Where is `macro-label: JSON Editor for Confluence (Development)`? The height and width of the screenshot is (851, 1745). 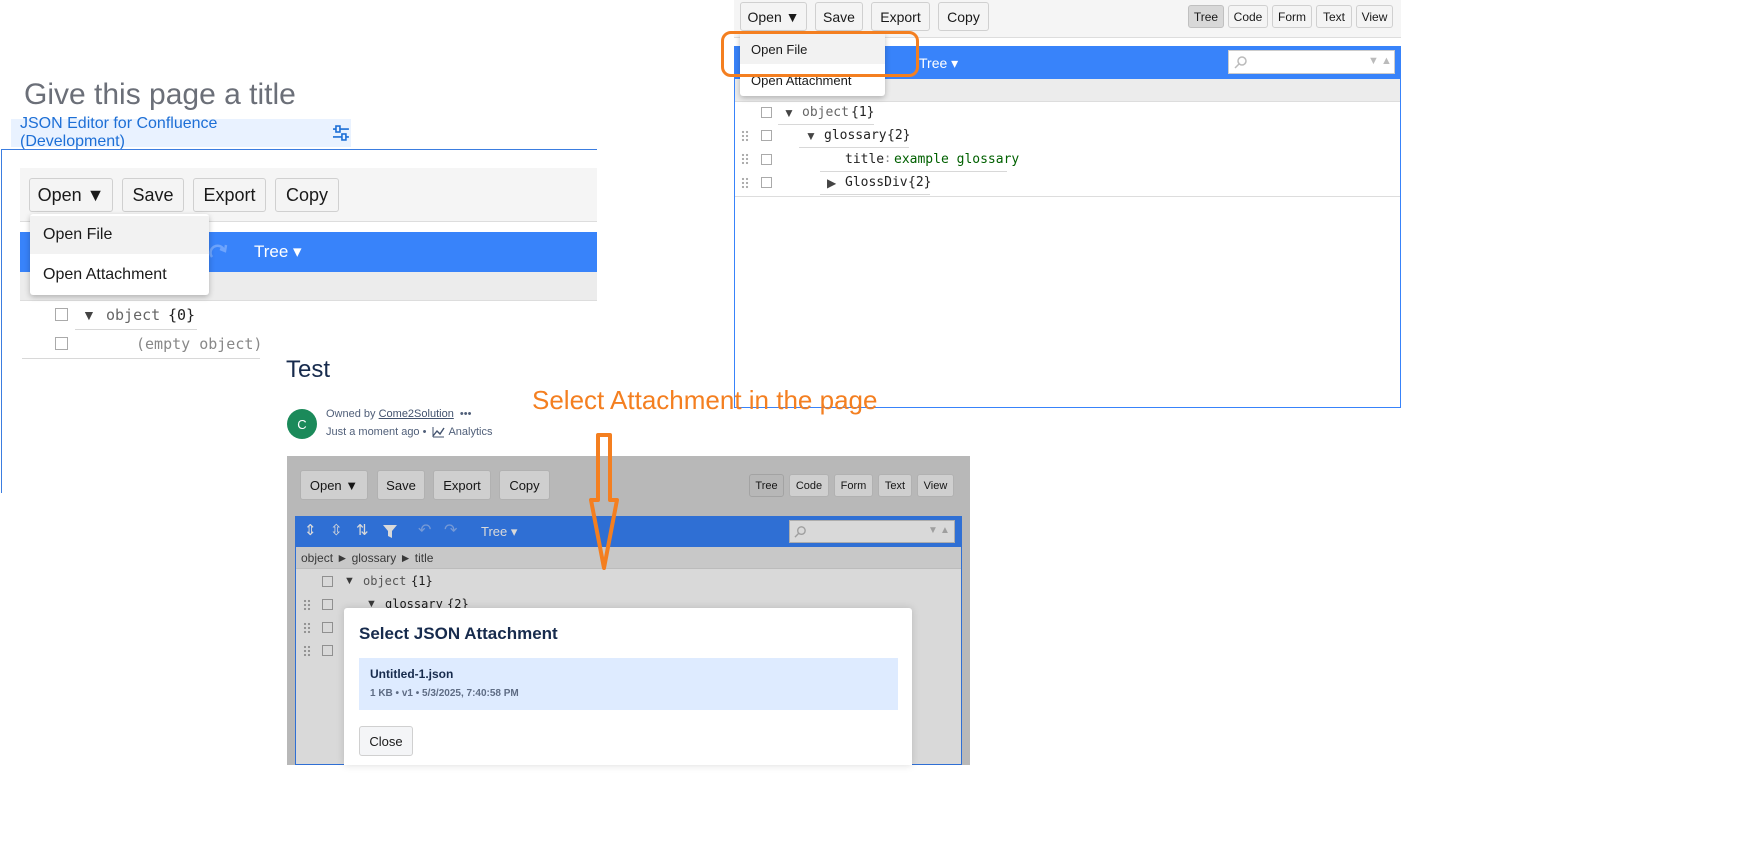 macro-label: JSON Editor for Confluence (Development) is located at coordinates (181, 132).